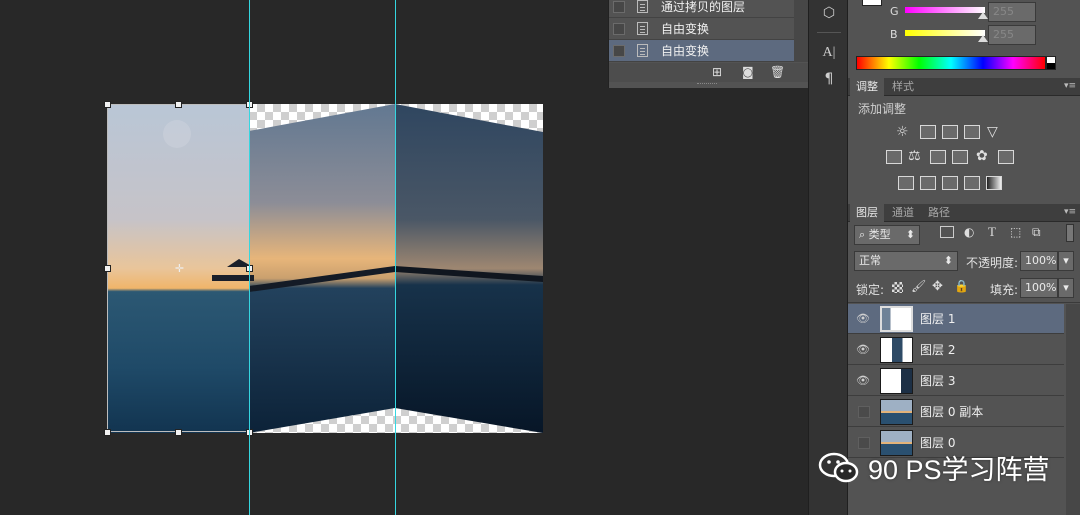  What do you see at coordinates (934, 467) in the screenshot?
I see `watermark: 90 PS学习阵营` at bounding box center [934, 467].